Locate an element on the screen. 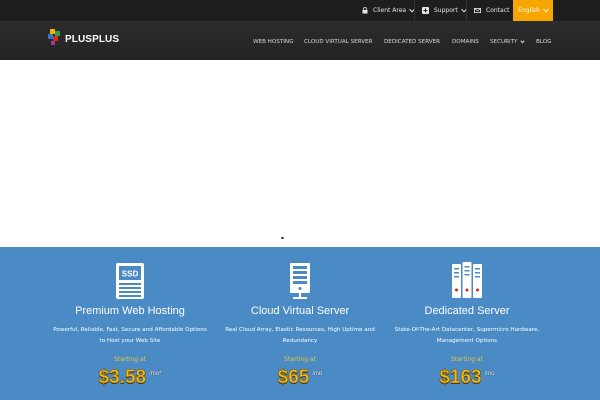 This screenshot has height=400, width=600. nav-security: SECURITY is located at coordinates (508, 42).